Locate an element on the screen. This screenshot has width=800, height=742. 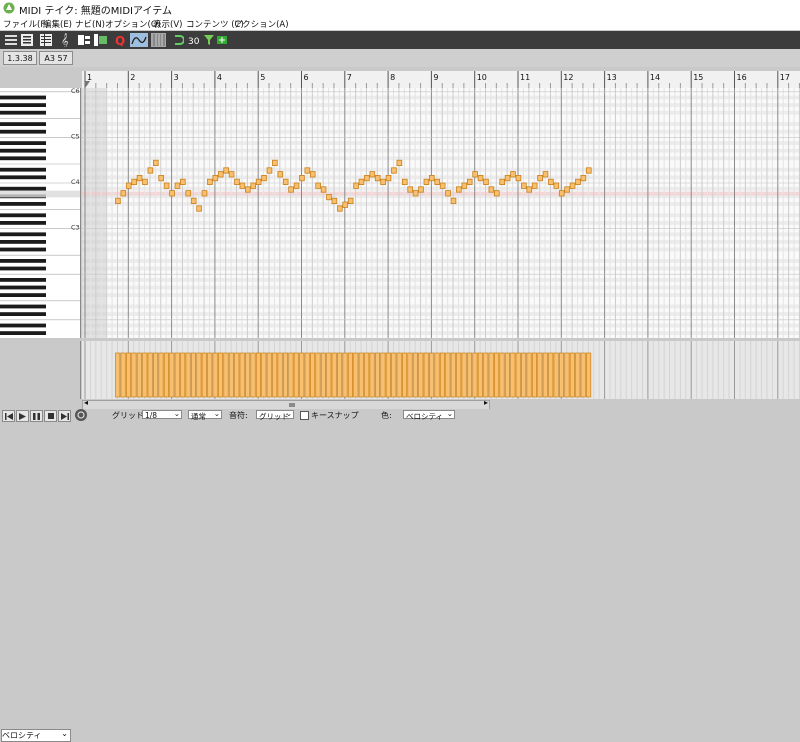
color-select: ベロシティ ⌄ is located at coordinates (429, 415).